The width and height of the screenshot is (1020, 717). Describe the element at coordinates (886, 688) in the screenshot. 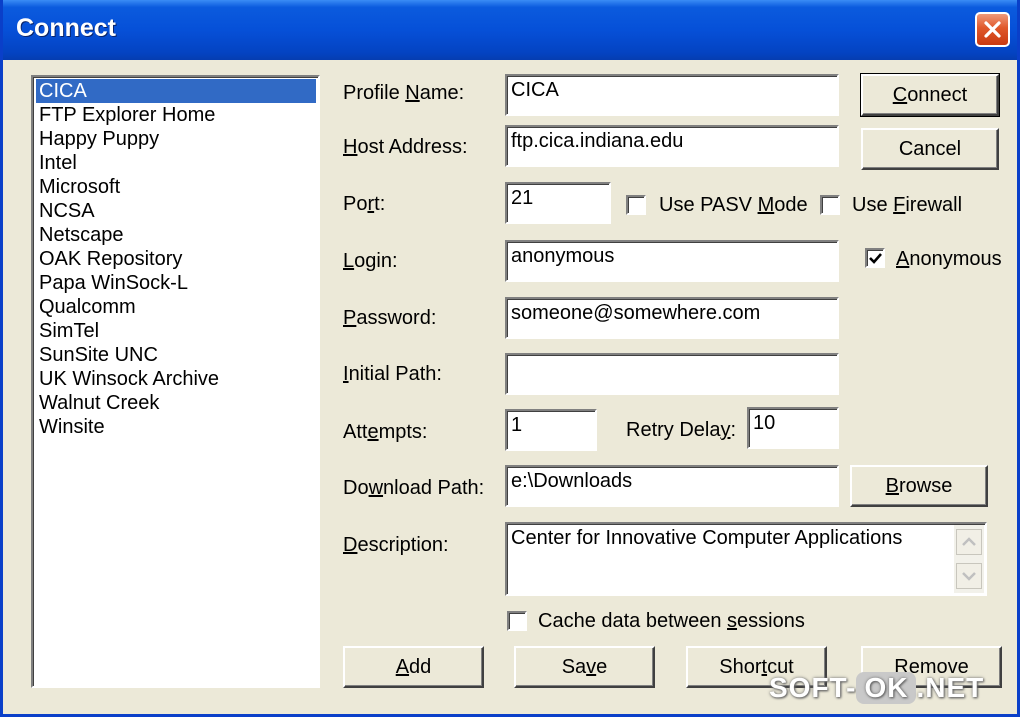

I see `watermark-ok: OK` at that location.